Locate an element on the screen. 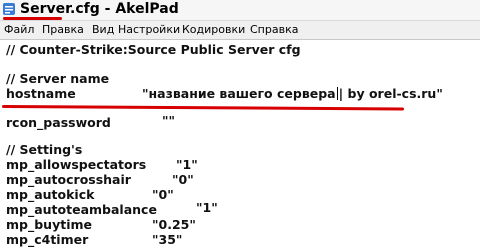 The image size is (480, 247). settings-comment: // Setting's is located at coordinates (44, 149).